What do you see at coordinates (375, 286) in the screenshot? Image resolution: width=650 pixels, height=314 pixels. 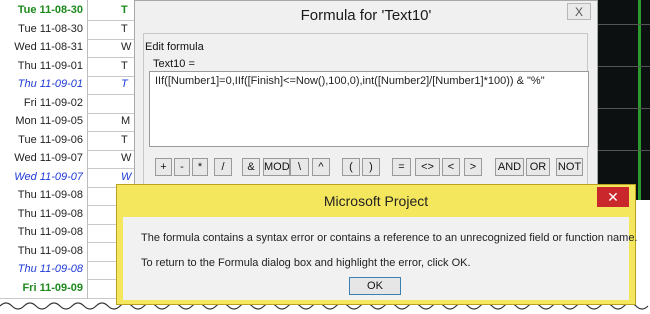 I see `ok-button: OK` at bounding box center [375, 286].